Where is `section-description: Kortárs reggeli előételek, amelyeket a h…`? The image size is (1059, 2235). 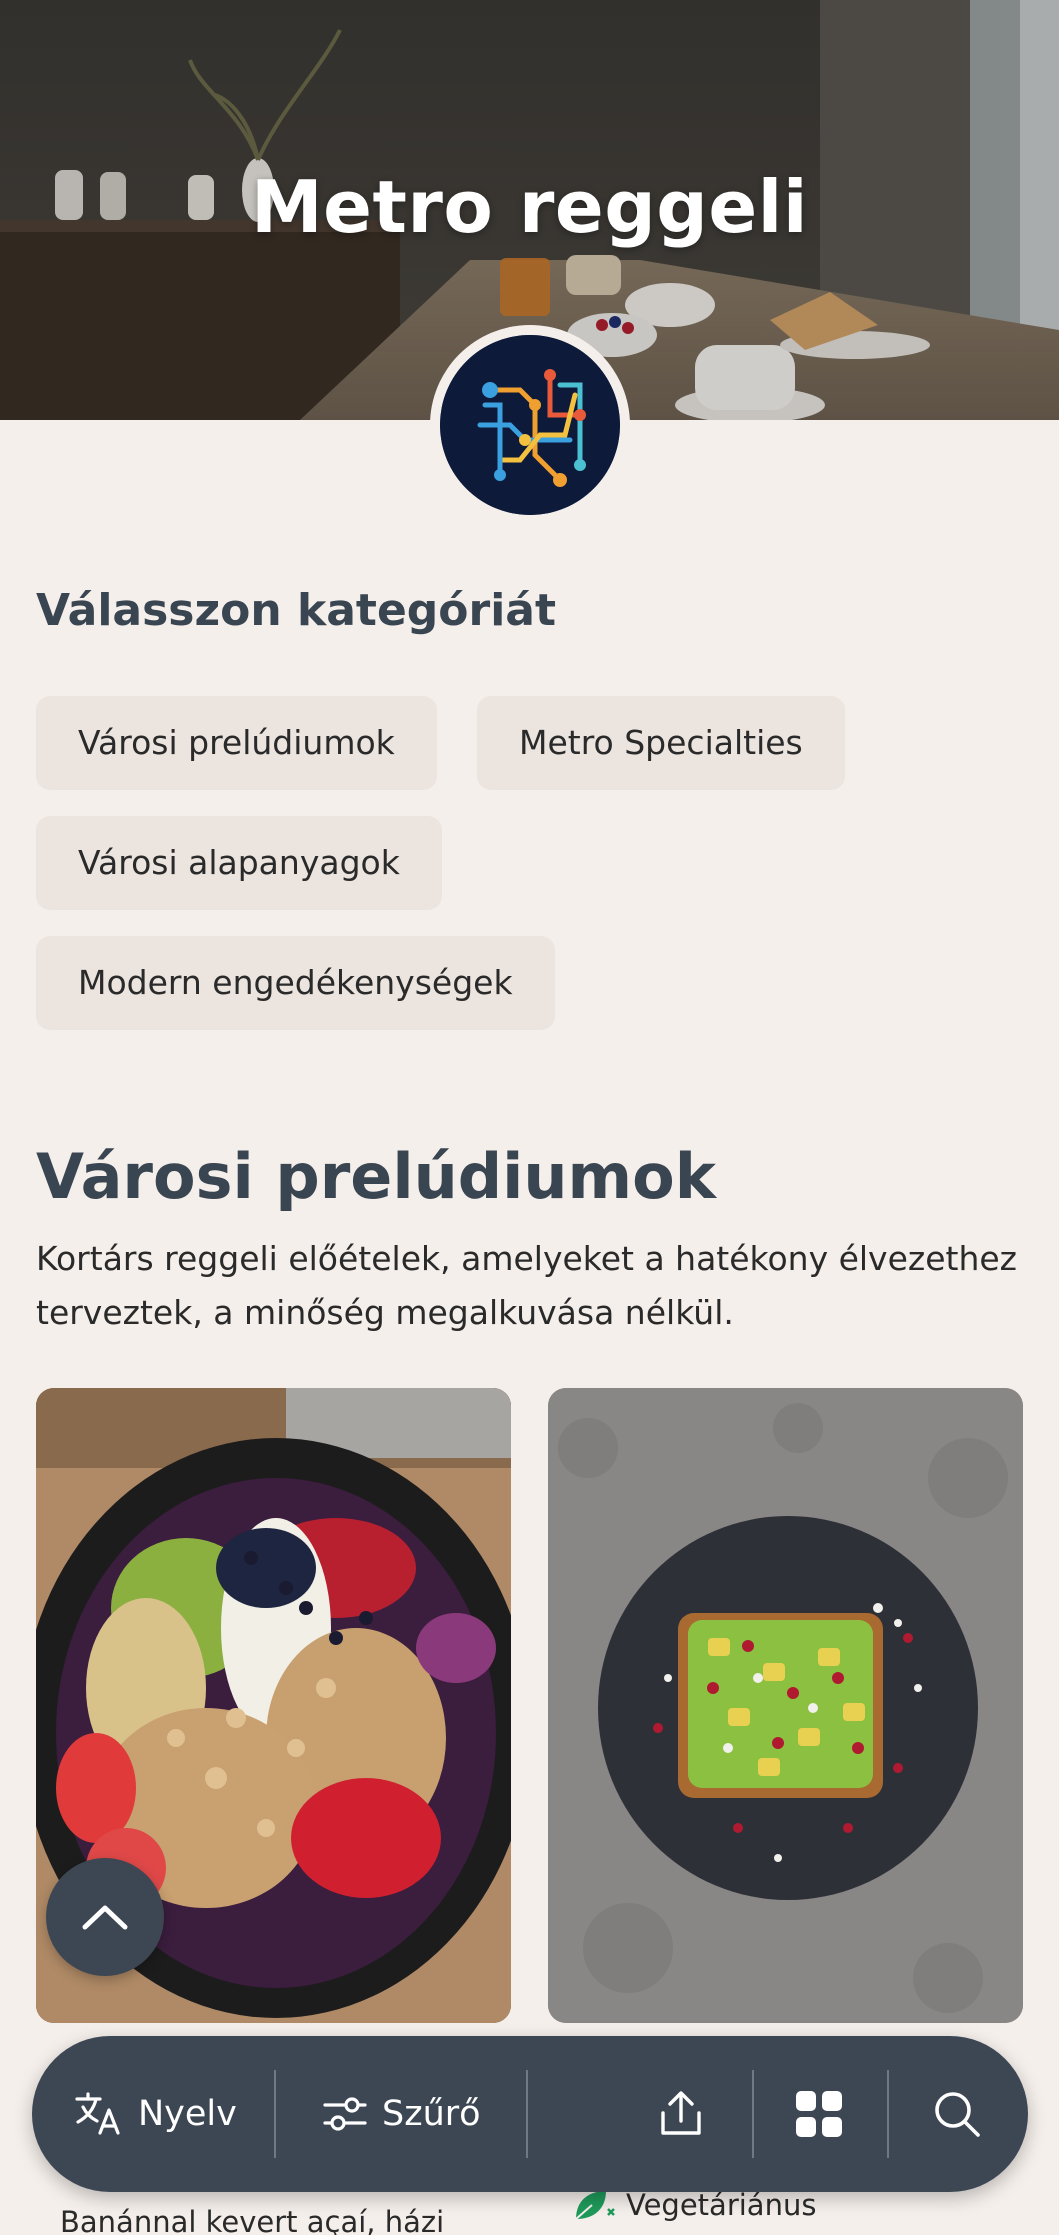
section-description: Kortárs reggeli előételek, amelyeket a h… is located at coordinates (526, 1285).